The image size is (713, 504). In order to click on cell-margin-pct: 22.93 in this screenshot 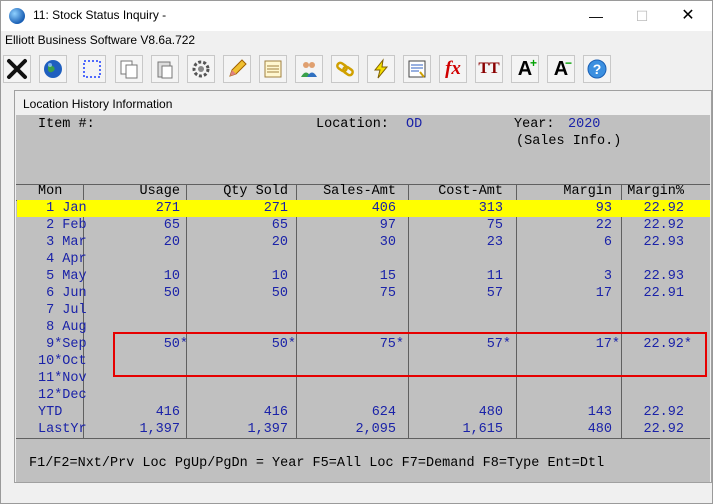, I will do `click(663, 276)`.